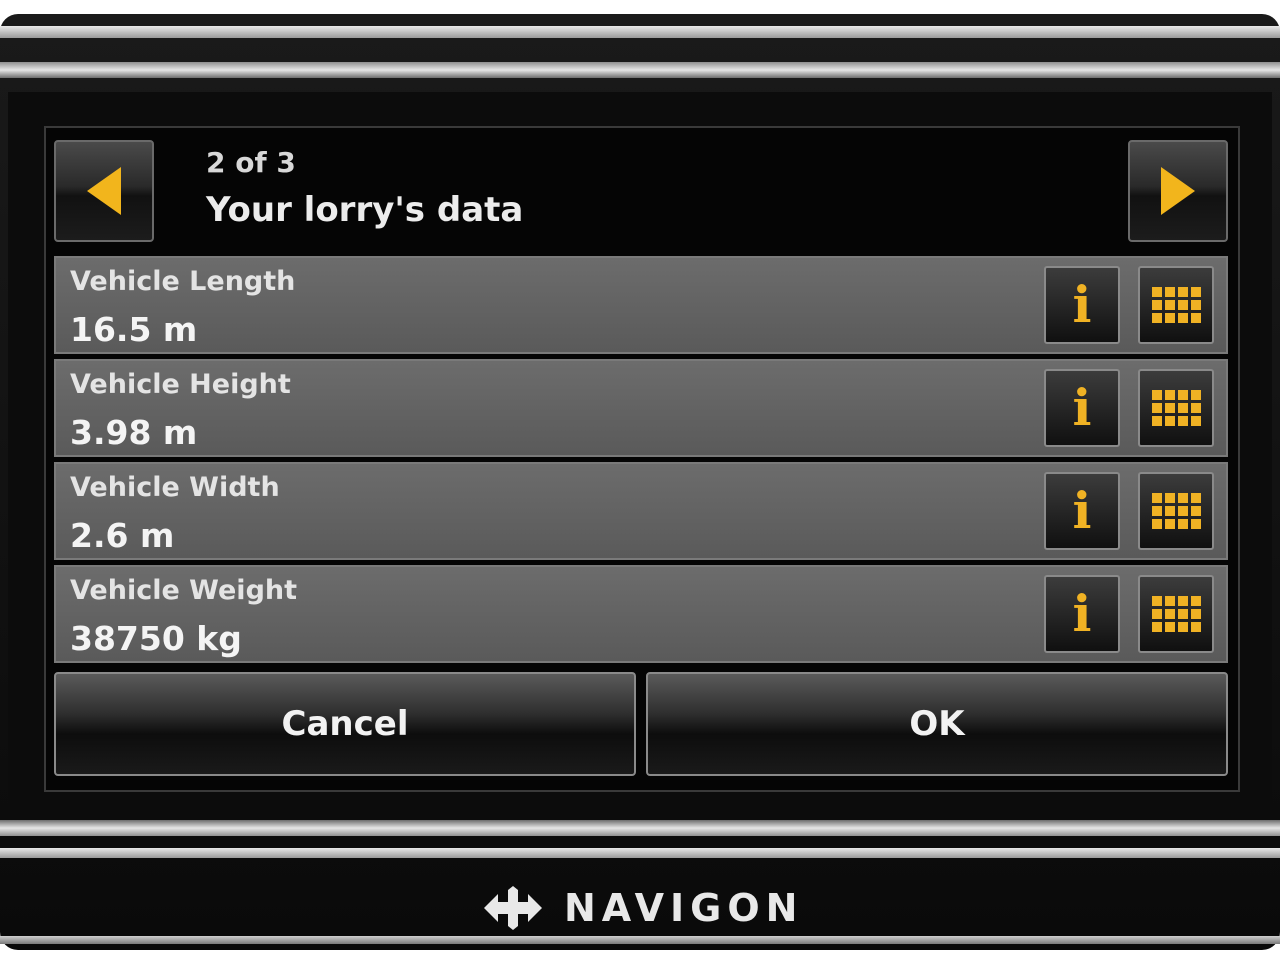  Describe the element at coordinates (122, 535) in the screenshot. I see `row-value: 2.6 m` at that location.